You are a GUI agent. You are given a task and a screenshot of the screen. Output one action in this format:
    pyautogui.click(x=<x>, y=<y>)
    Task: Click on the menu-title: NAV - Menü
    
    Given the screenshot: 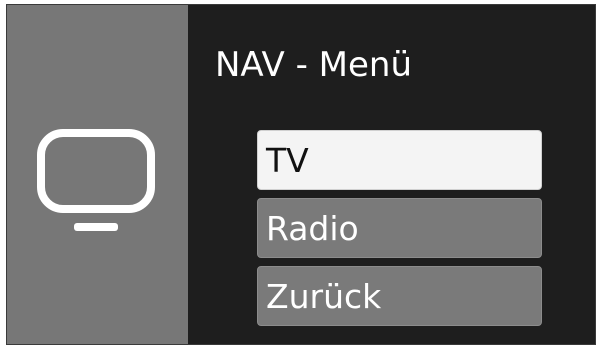 What is the action you would take?
    pyautogui.click(x=314, y=65)
    